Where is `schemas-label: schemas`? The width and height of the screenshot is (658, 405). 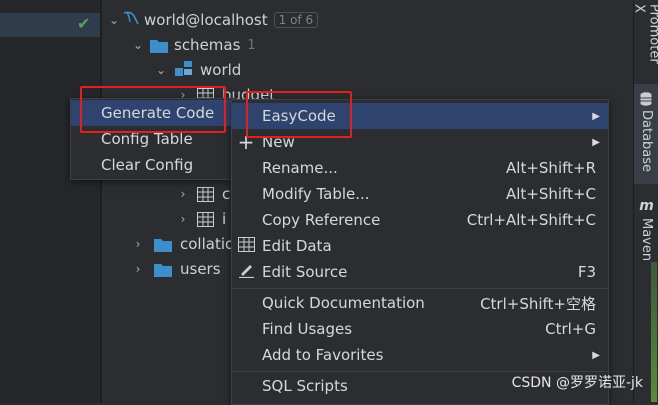
schemas-label: schemas is located at coordinates (207, 45).